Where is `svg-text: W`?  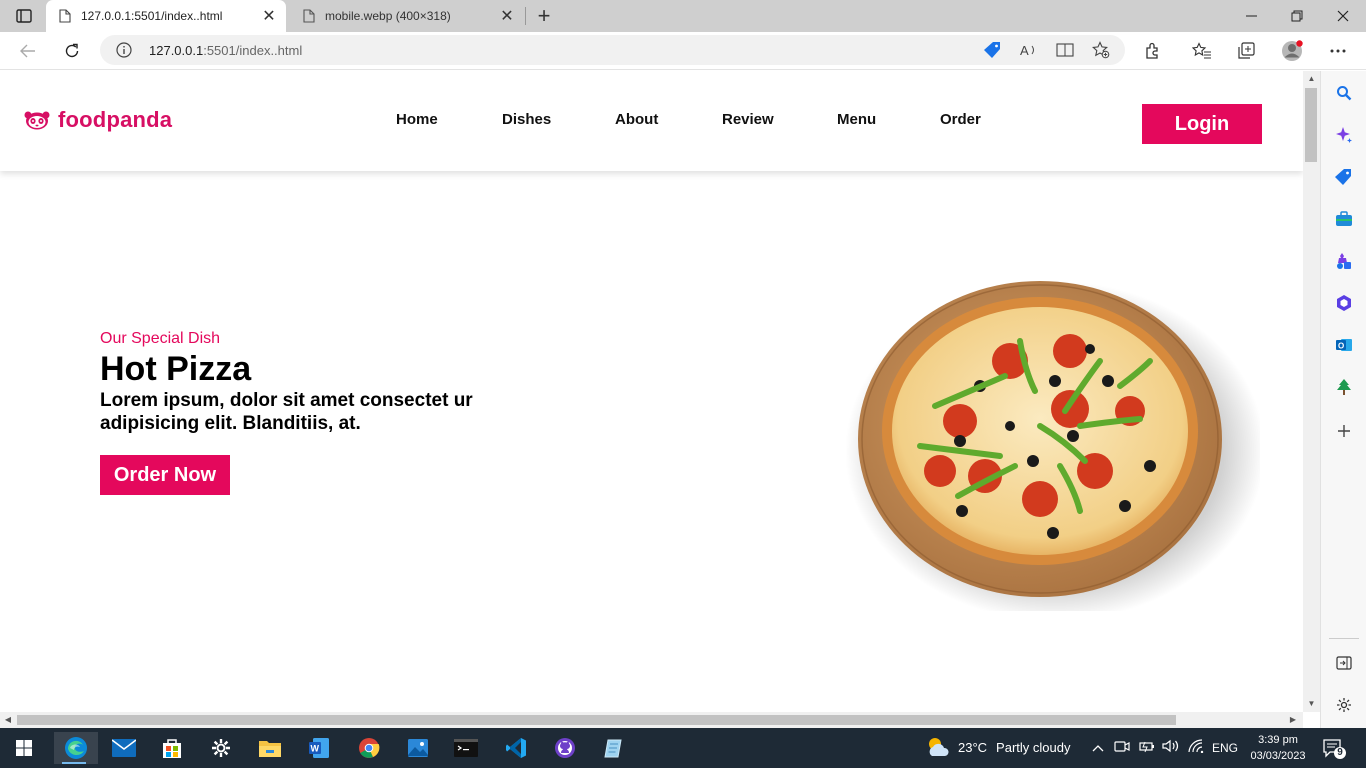
svg-text: W is located at coordinates (315, 749).